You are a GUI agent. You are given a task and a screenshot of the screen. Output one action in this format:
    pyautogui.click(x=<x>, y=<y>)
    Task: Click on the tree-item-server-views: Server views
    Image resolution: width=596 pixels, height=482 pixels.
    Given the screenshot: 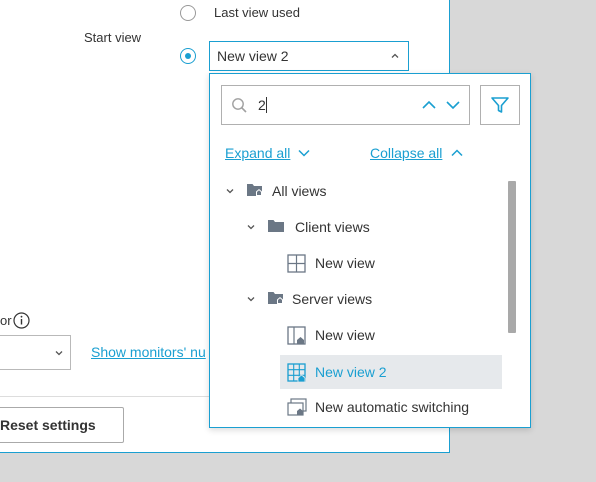 What is the action you would take?
    pyautogui.click(x=360, y=299)
    